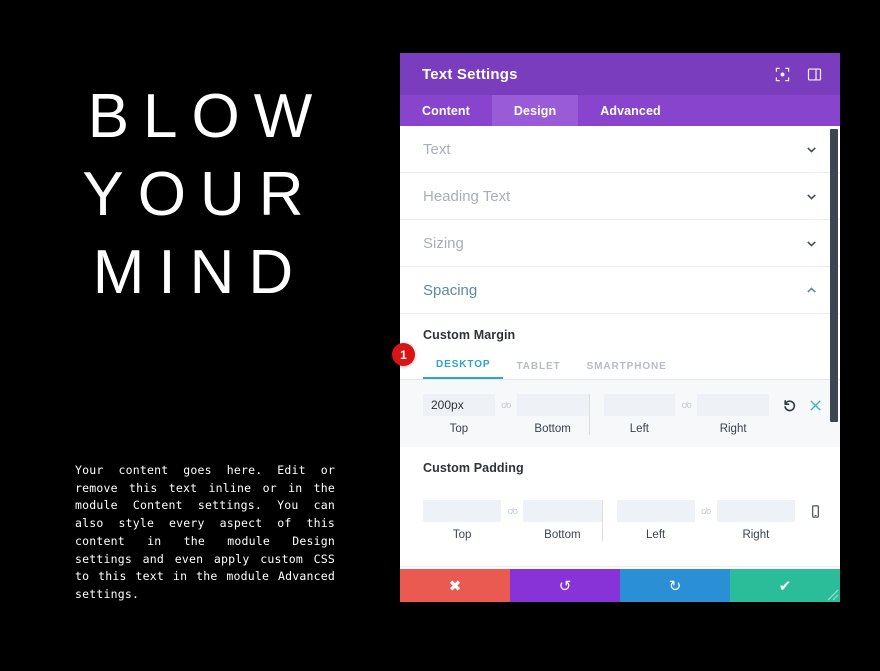 This screenshot has height=671, width=880. I want to click on accordion-label-heading-text: Heading Text, so click(467, 196).